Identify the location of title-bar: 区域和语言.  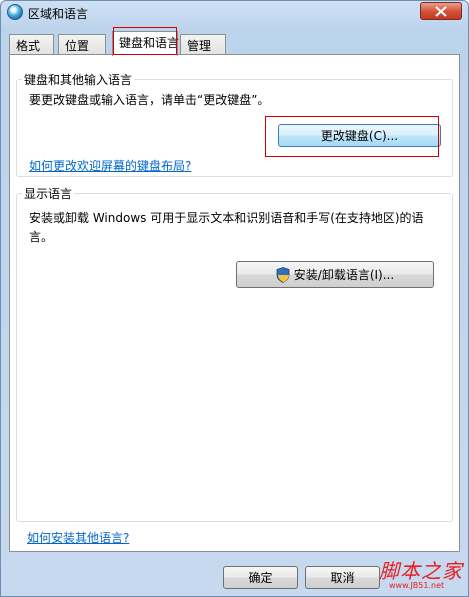
(234, 13).